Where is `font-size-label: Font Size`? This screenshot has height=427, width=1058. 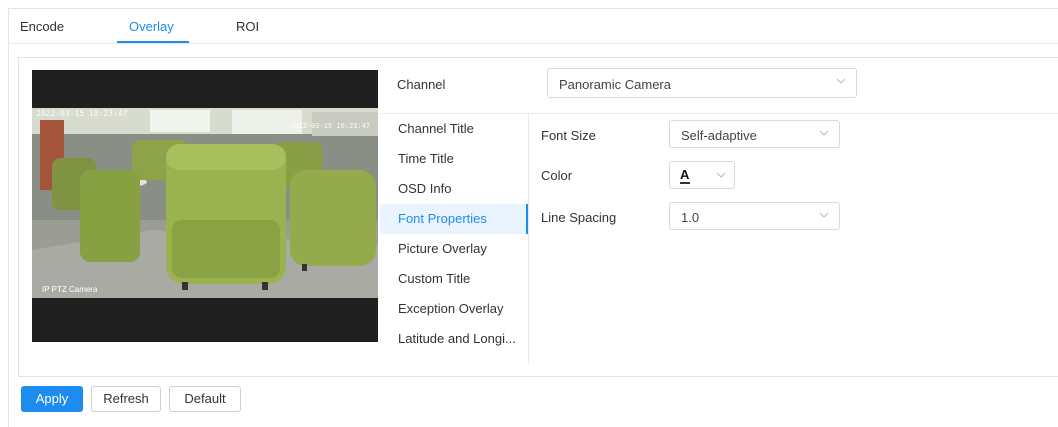 font-size-label: Font Size is located at coordinates (568, 135).